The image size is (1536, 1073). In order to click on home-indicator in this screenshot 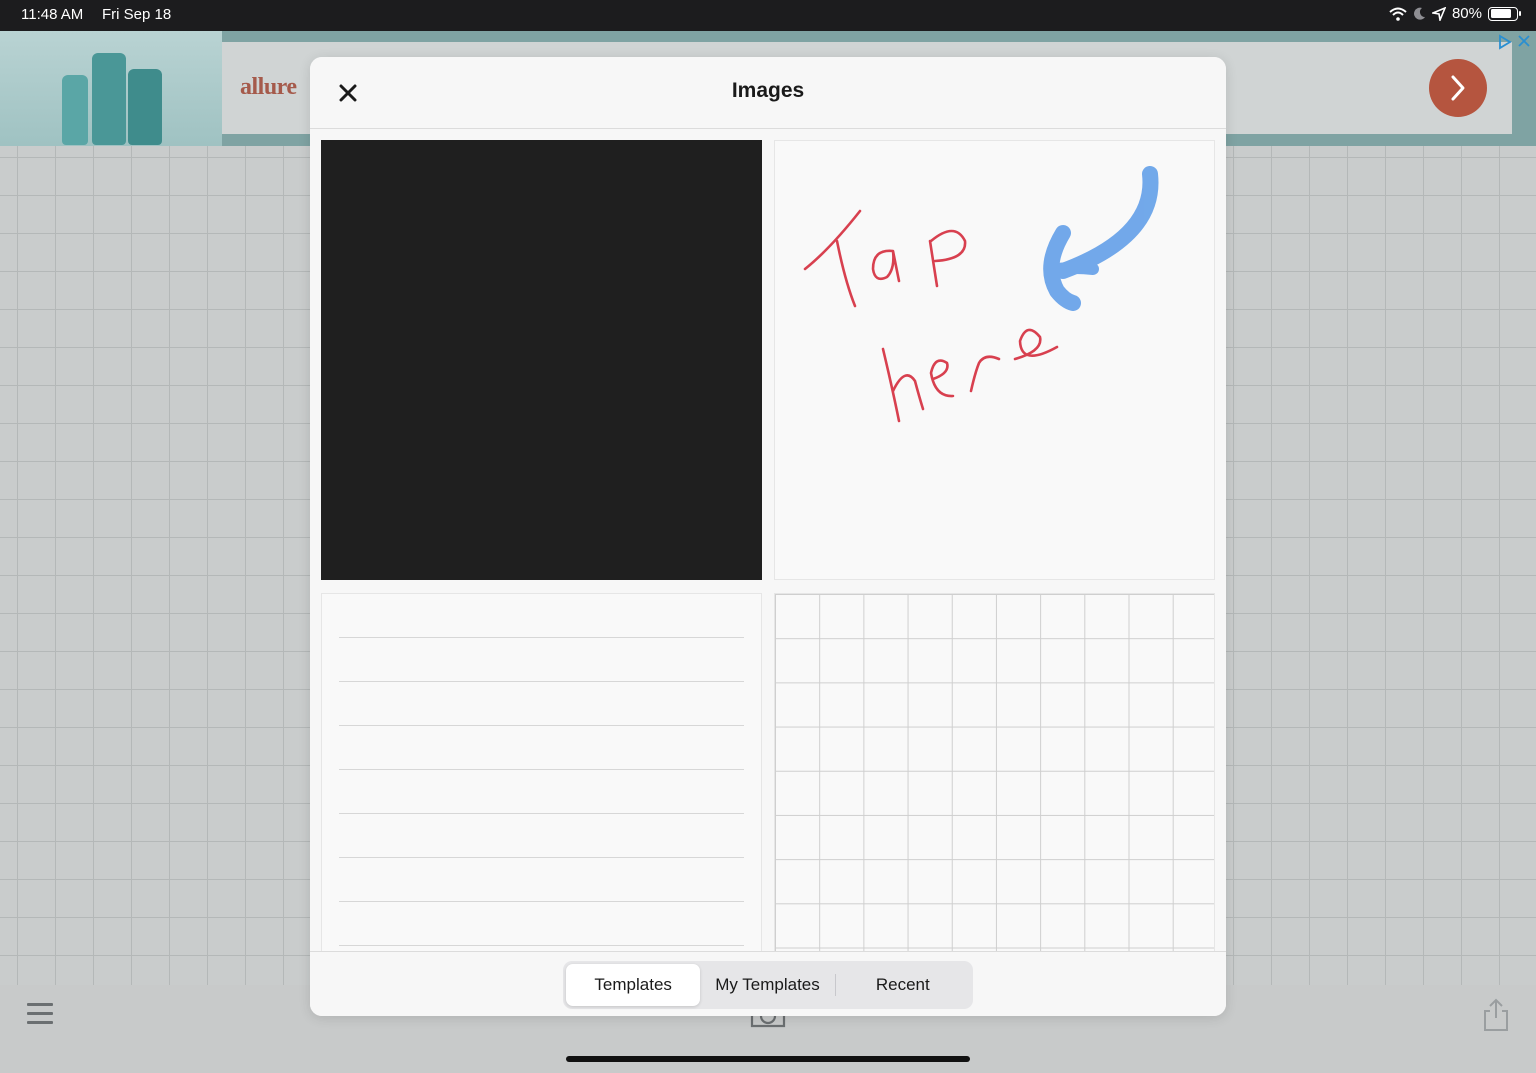, I will do `click(768, 1059)`.